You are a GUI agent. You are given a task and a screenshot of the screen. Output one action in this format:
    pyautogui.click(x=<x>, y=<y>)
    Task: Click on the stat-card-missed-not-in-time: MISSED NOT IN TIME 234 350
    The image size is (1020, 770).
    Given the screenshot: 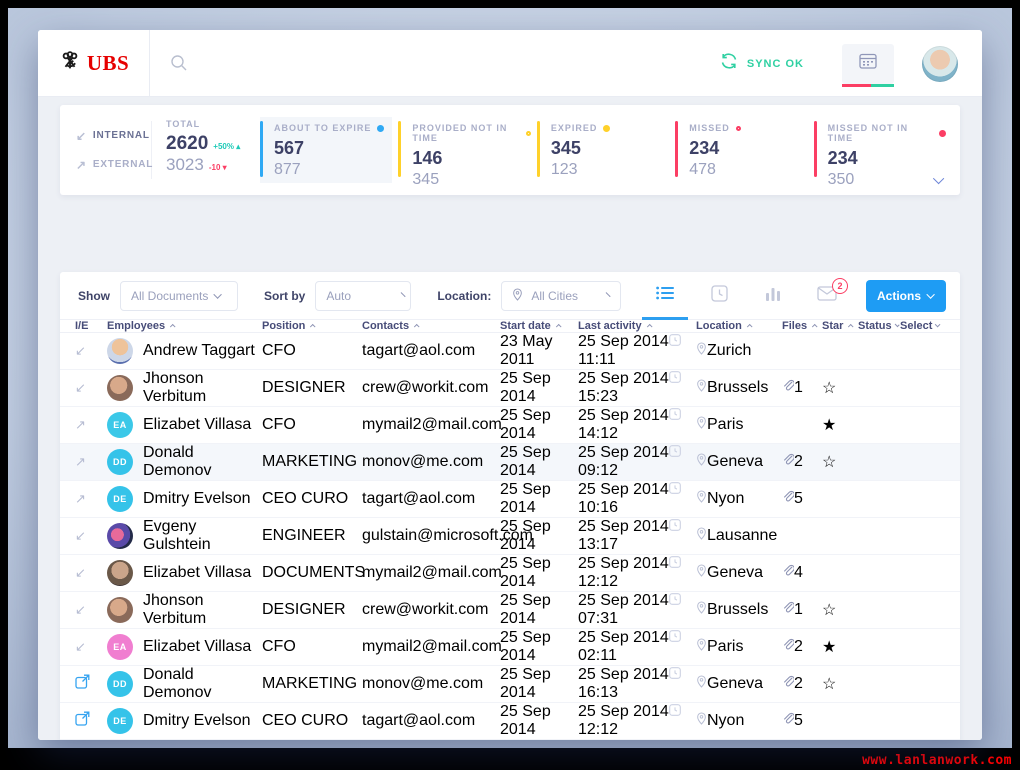 What is the action you would take?
    pyautogui.click(x=880, y=152)
    